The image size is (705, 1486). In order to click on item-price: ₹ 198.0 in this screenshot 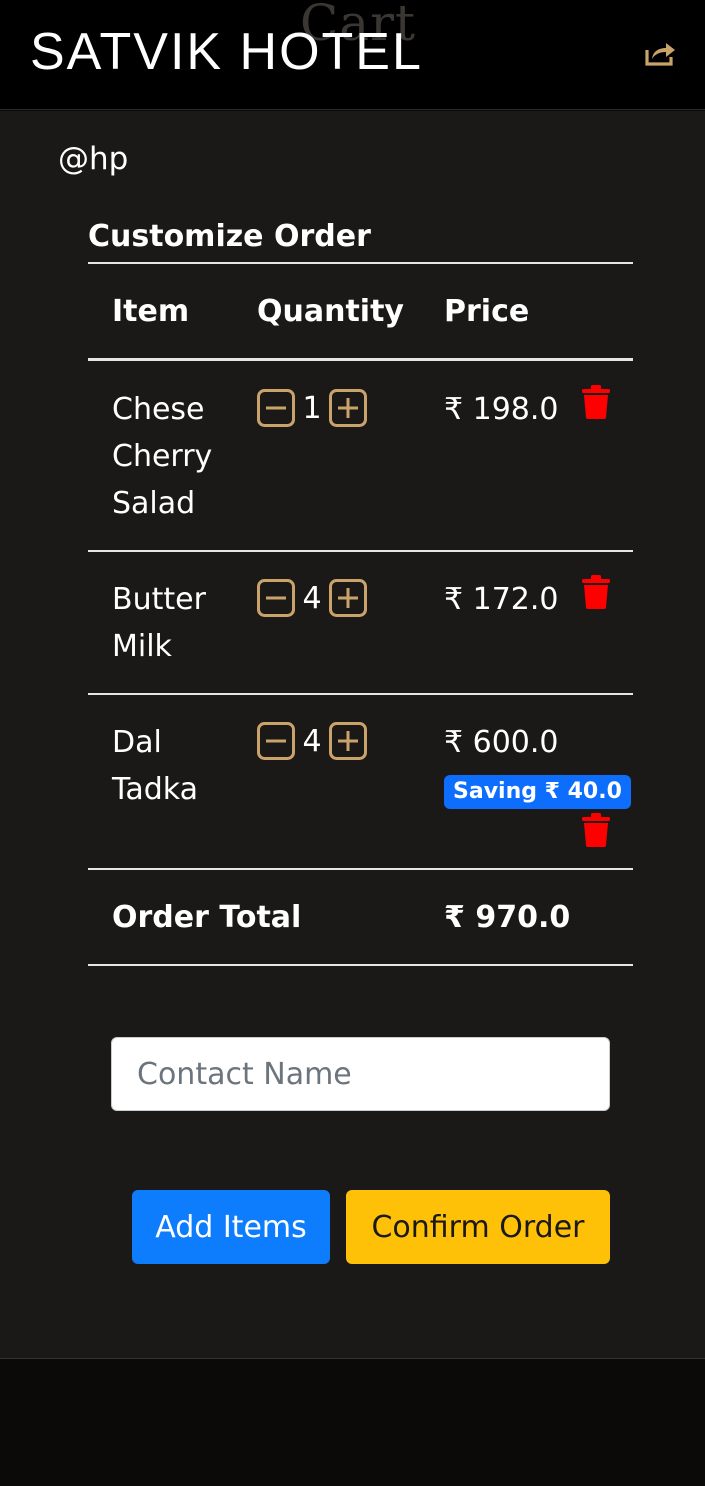, I will do `click(501, 409)`.